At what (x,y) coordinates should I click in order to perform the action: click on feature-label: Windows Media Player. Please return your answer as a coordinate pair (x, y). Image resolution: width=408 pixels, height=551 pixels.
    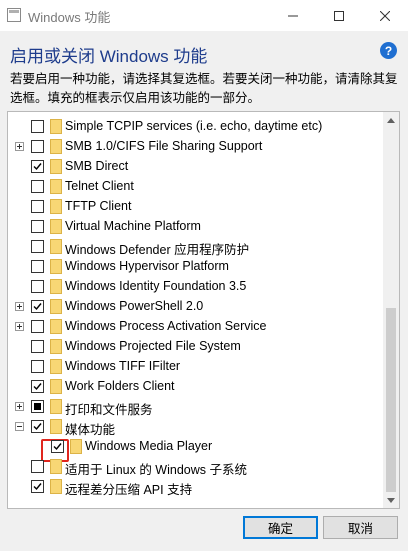
    Looking at the image, I should click on (149, 446).